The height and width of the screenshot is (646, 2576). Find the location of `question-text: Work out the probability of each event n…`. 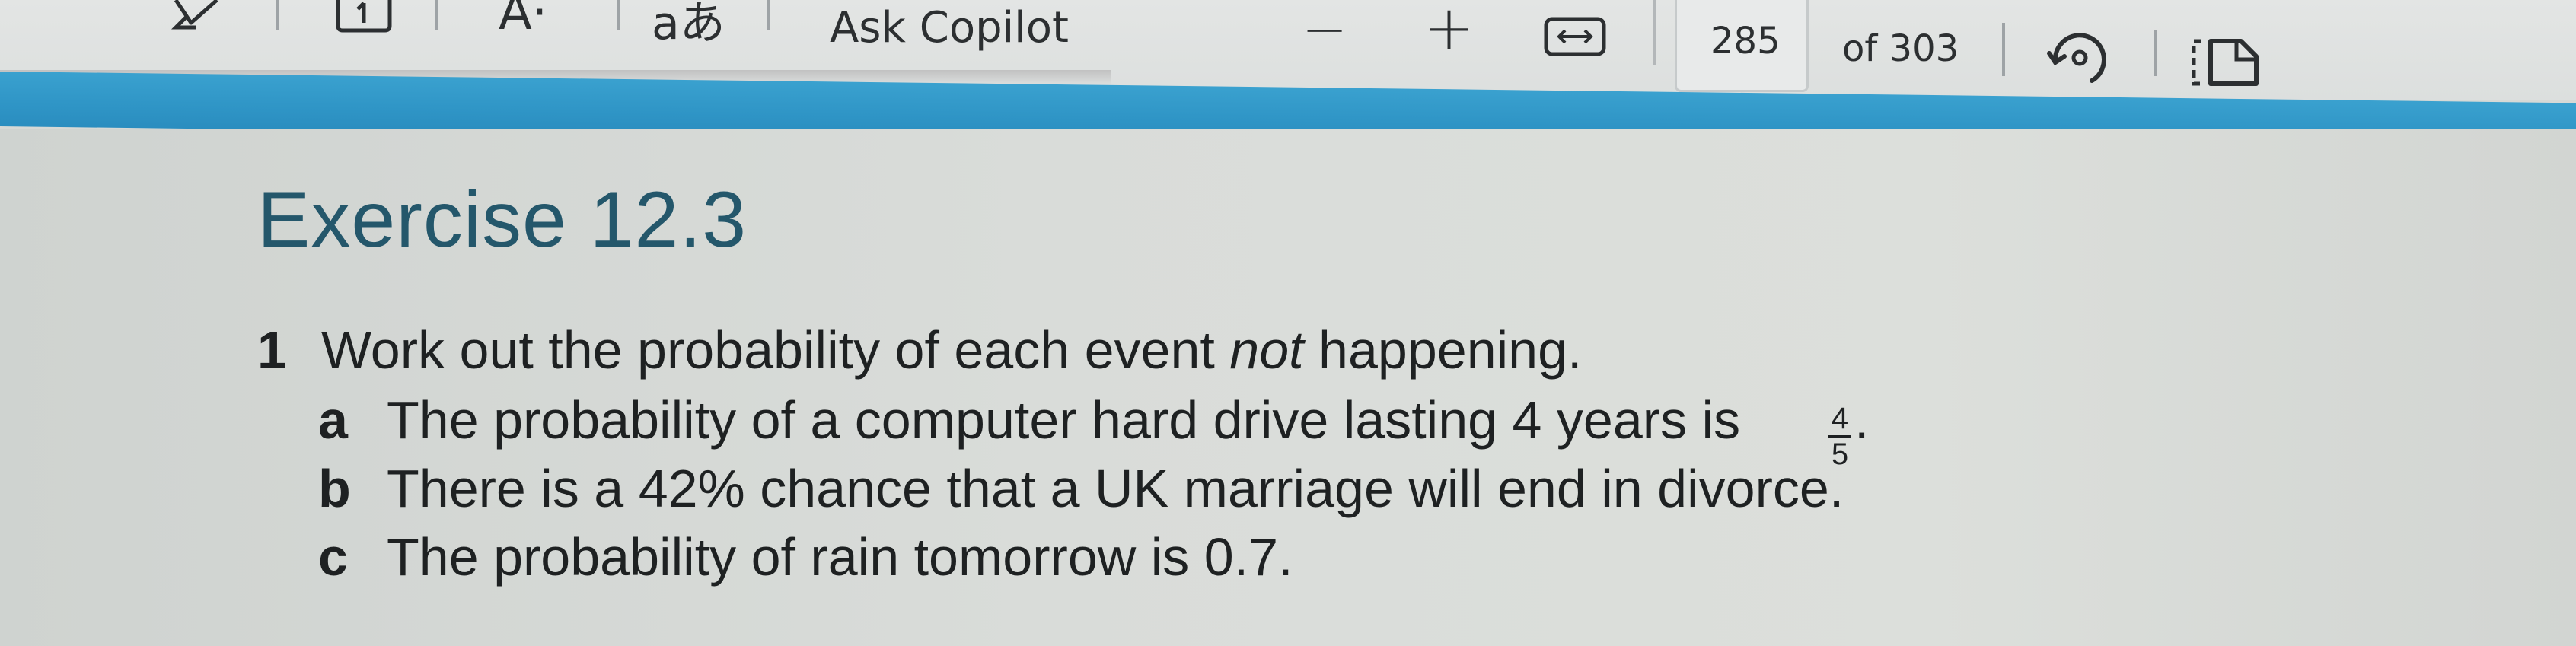

question-text: Work out the probability of each event n… is located at coordinates (952, 350).